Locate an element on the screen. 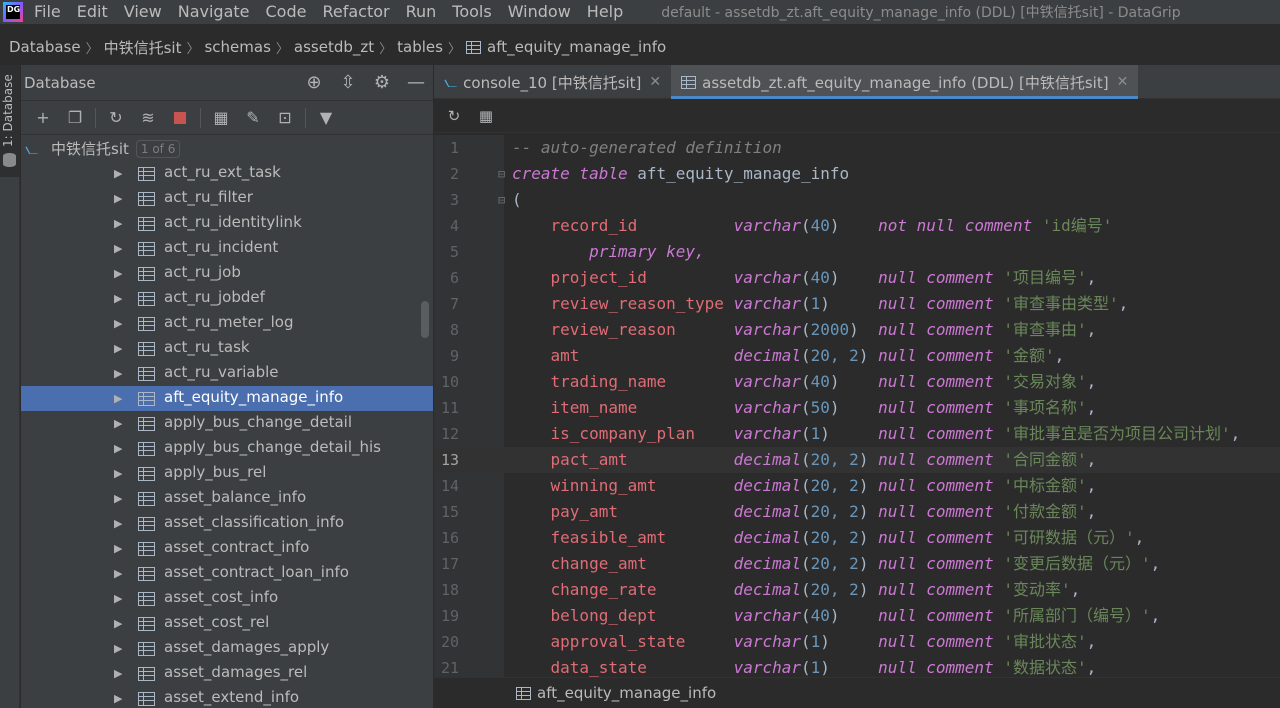 The height and width of the screenshot is (708, 1280). breadcrumb-tables: tables is located at coordinates (420, 47).